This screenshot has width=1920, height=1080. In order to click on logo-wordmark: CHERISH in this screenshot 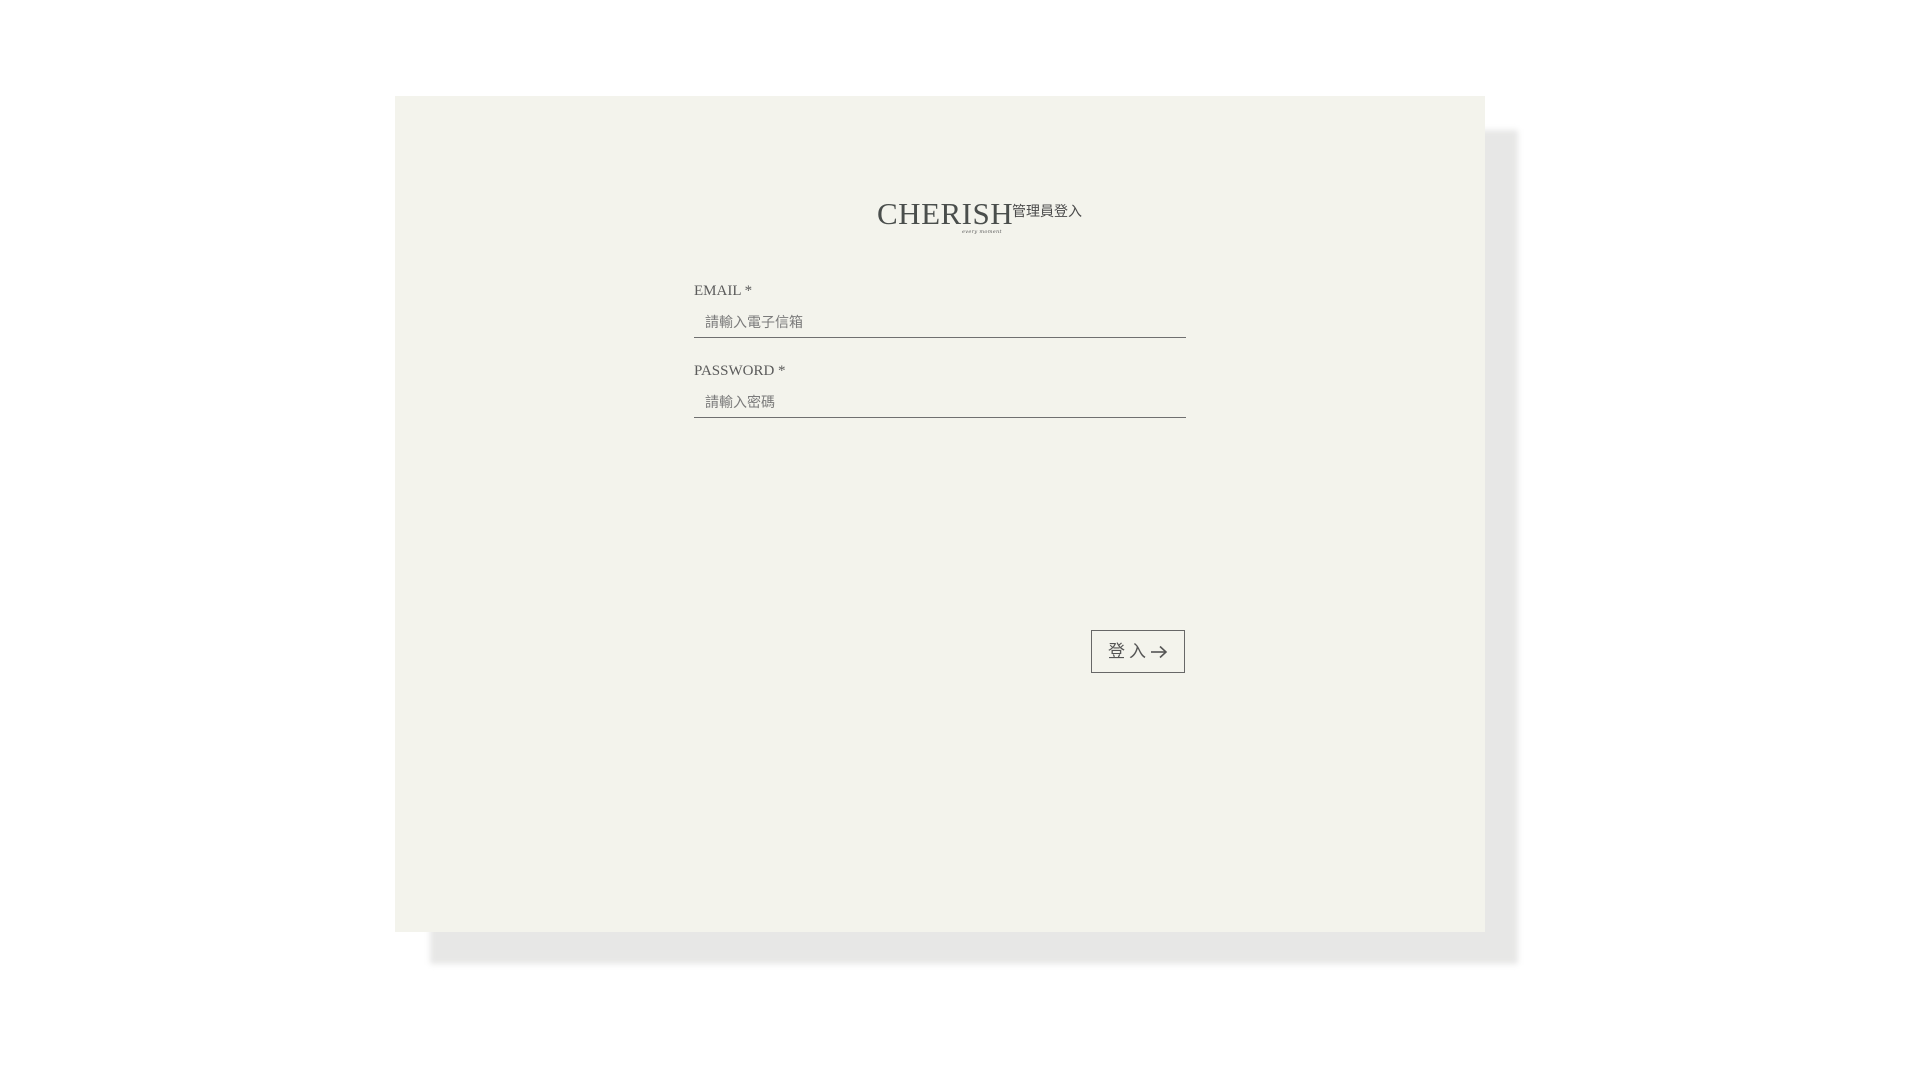, I will do `click(945, 213)`.